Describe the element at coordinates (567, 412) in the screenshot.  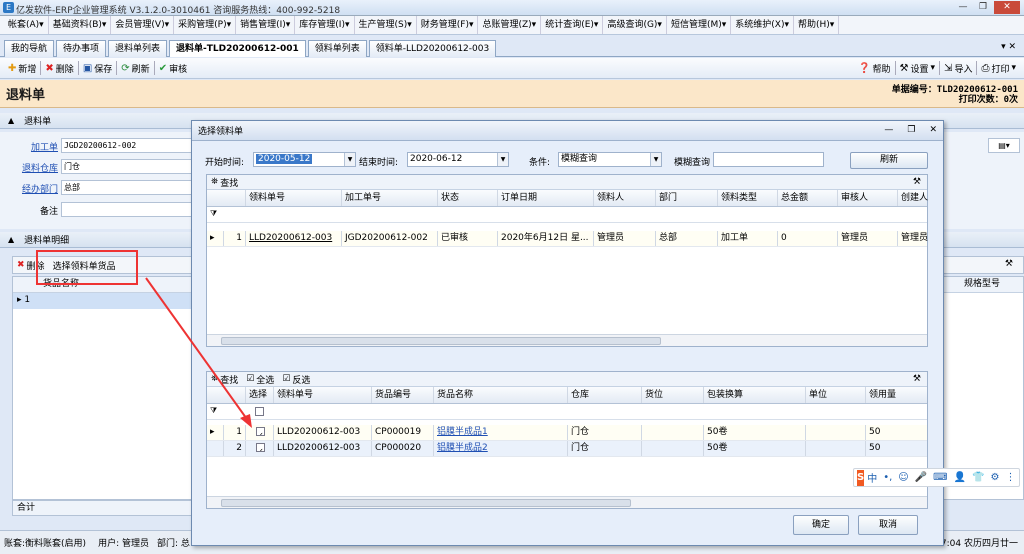
I see `goods-filter-row: ⧩` at that location.